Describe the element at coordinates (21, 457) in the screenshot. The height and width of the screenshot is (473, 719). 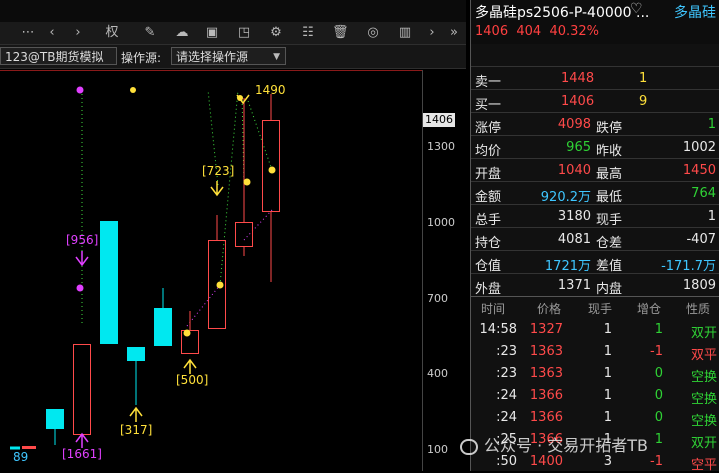
I see `annotation-89: 89` at that location.